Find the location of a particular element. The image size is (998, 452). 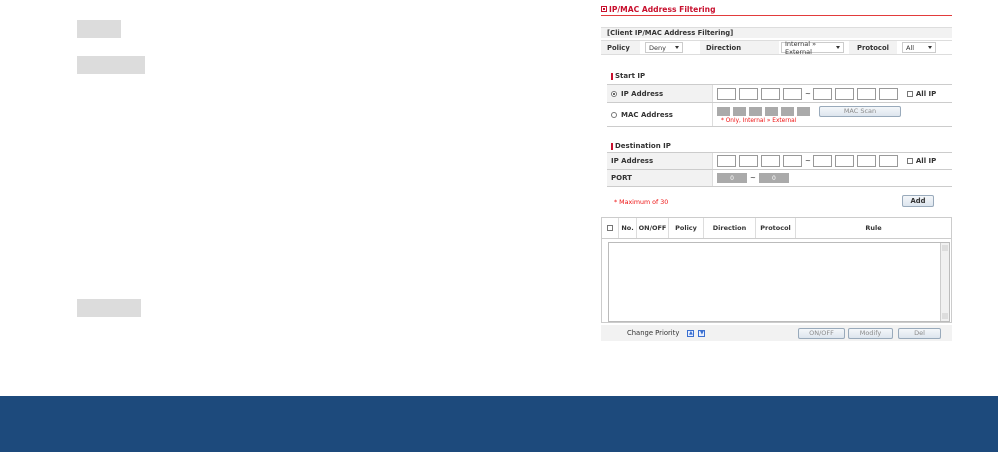

mac-address-radio-cell: MAC Address is located at coordinates (660, 114).